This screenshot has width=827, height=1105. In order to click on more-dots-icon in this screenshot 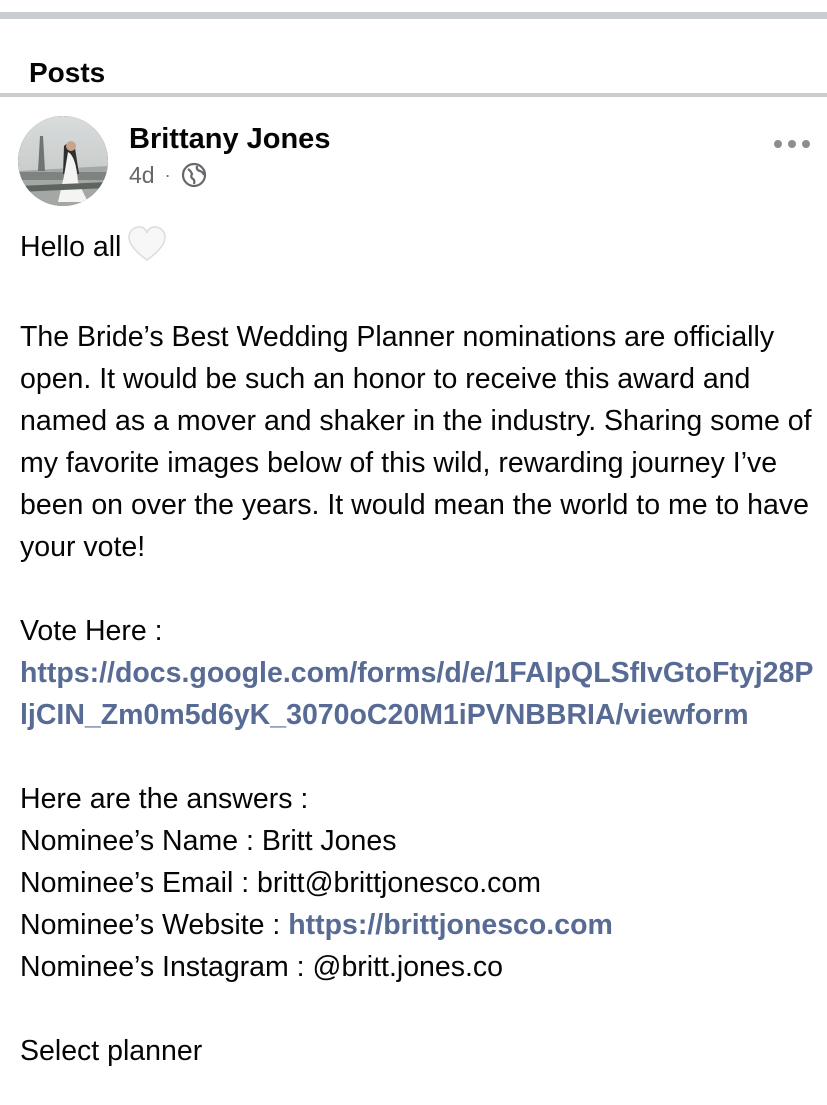, I will do `click(778, 144)`.